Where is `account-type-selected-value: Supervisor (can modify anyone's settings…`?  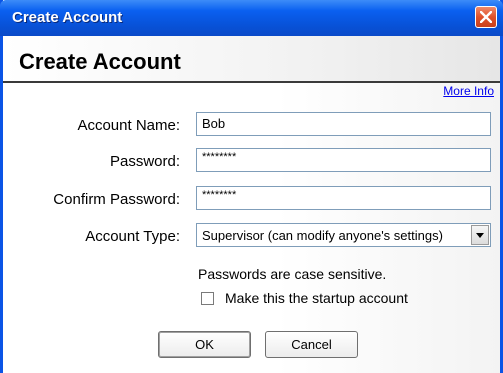
account-type-selected-value: Supervisor (can modify anyone's settings… is located at coordinates (322, 235).